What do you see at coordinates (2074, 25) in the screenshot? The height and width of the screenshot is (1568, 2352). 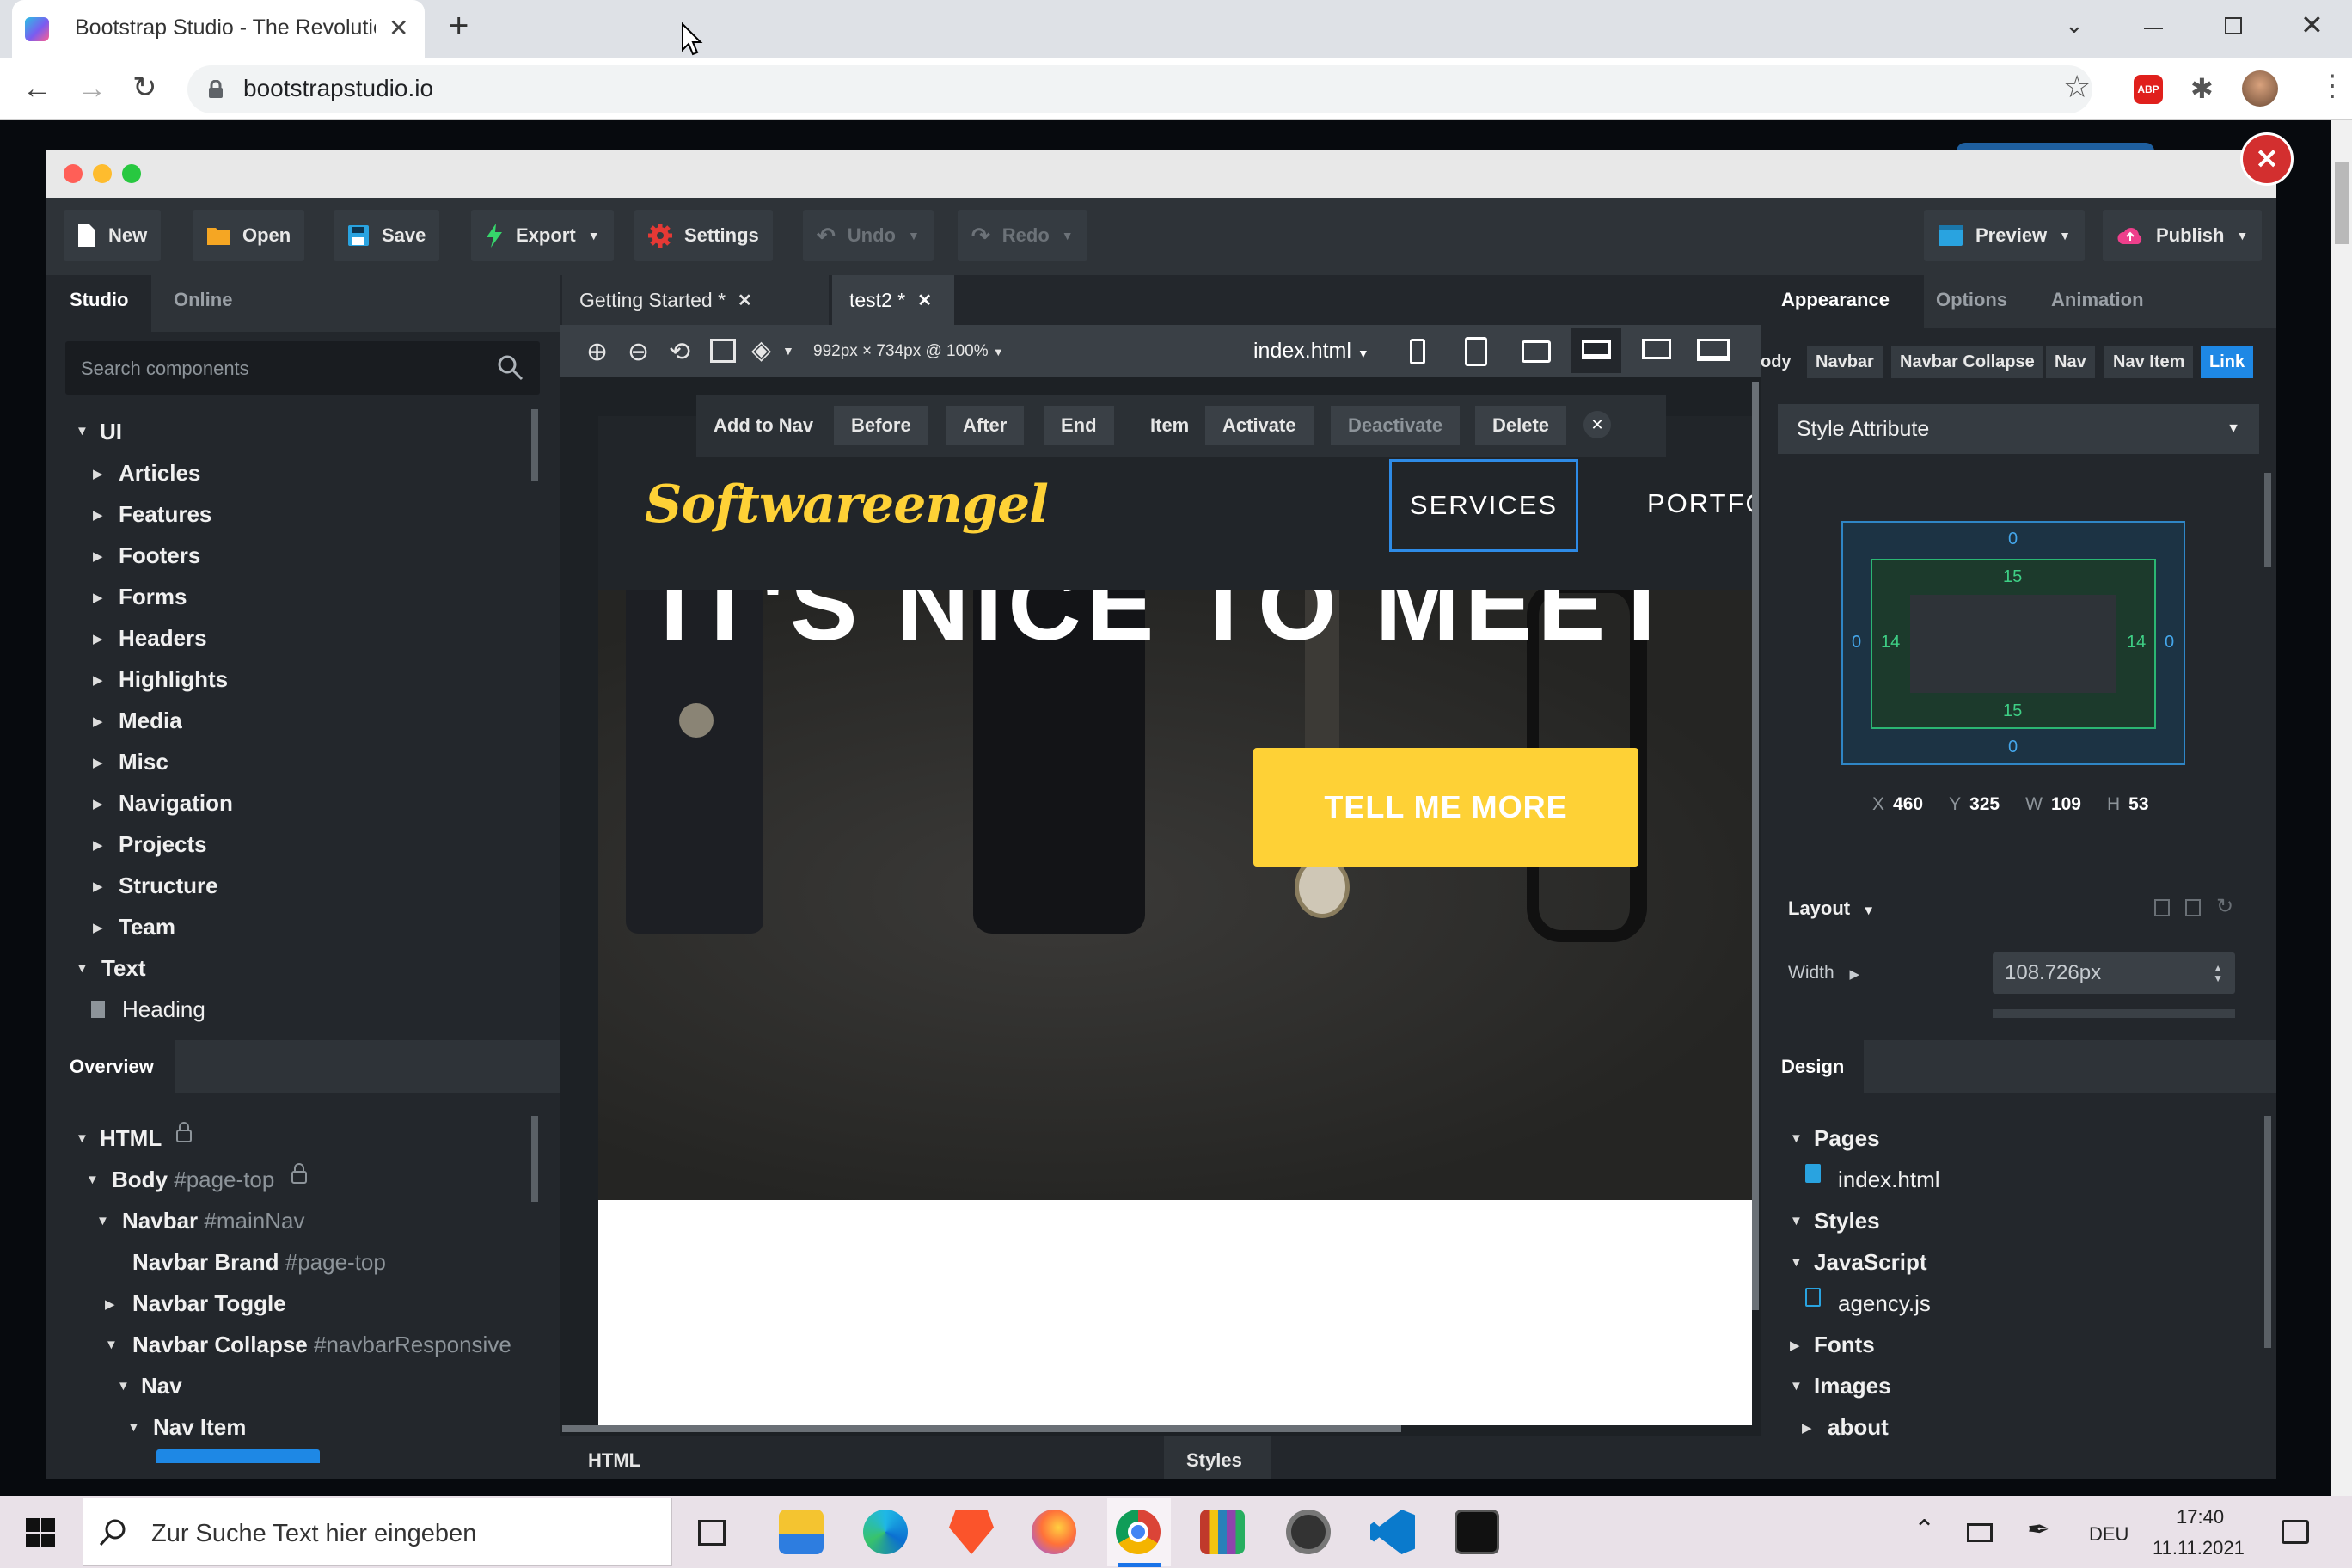 I see `tab-search-icon: ⌄` at bounding box center [2074, 25].